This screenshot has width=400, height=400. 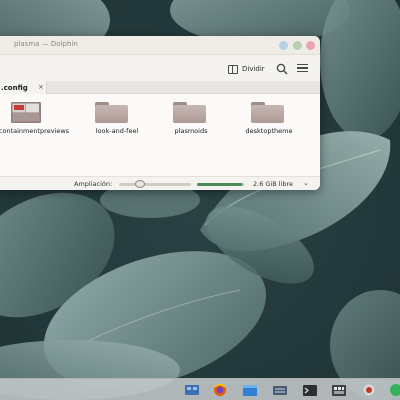 I want to click on chevron-down-icon: ⌄, so click(x=306, y=183).